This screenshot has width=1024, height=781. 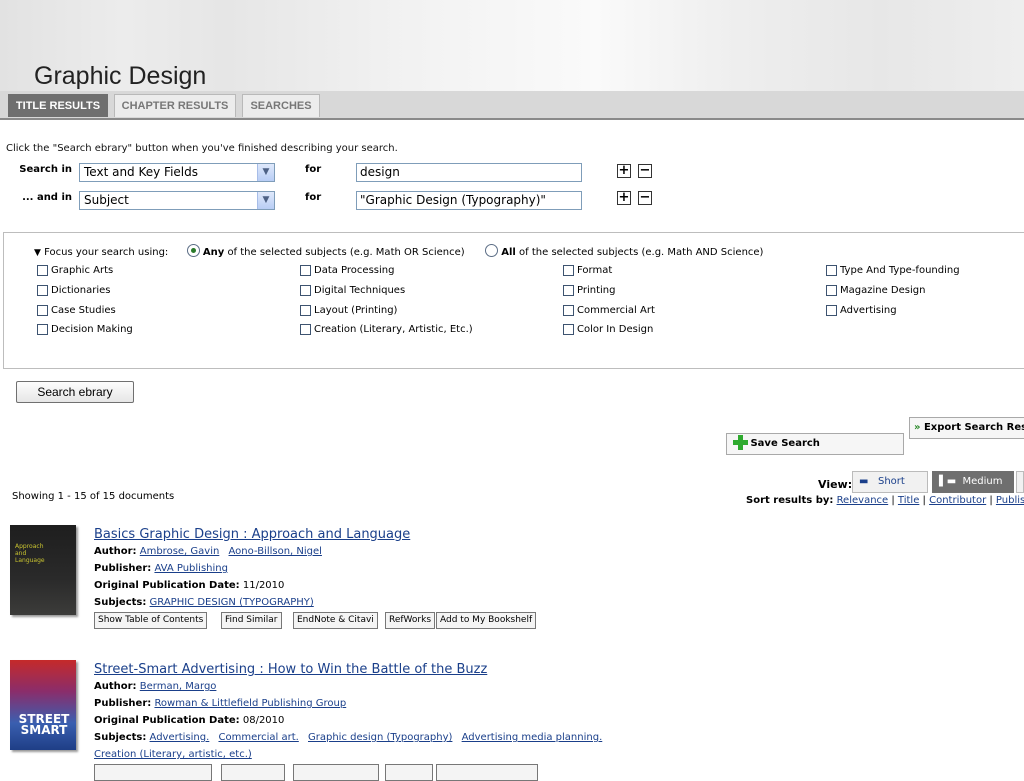 What do you see at coordinates (587, 270) in the screenshot?
I see `subject-checkbox-item: Format` at bounding box center [587, 270].